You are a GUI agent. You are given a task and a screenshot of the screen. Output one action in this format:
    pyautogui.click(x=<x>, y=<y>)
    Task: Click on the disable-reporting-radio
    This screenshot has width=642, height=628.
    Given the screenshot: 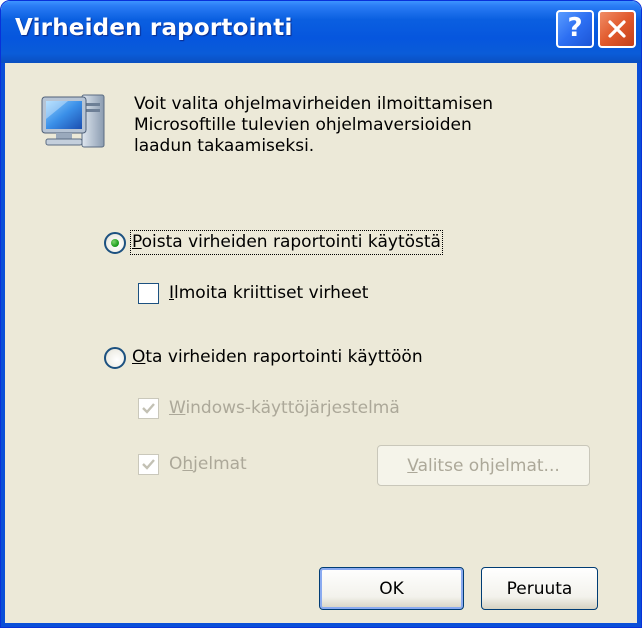 What is the action you would take?
    pyautogui.click(x=115, y=243)
    